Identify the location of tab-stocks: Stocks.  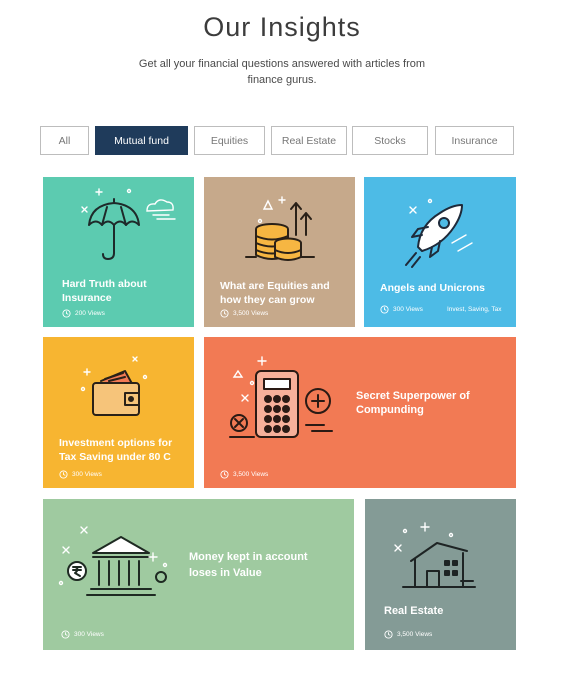
(390, 140).